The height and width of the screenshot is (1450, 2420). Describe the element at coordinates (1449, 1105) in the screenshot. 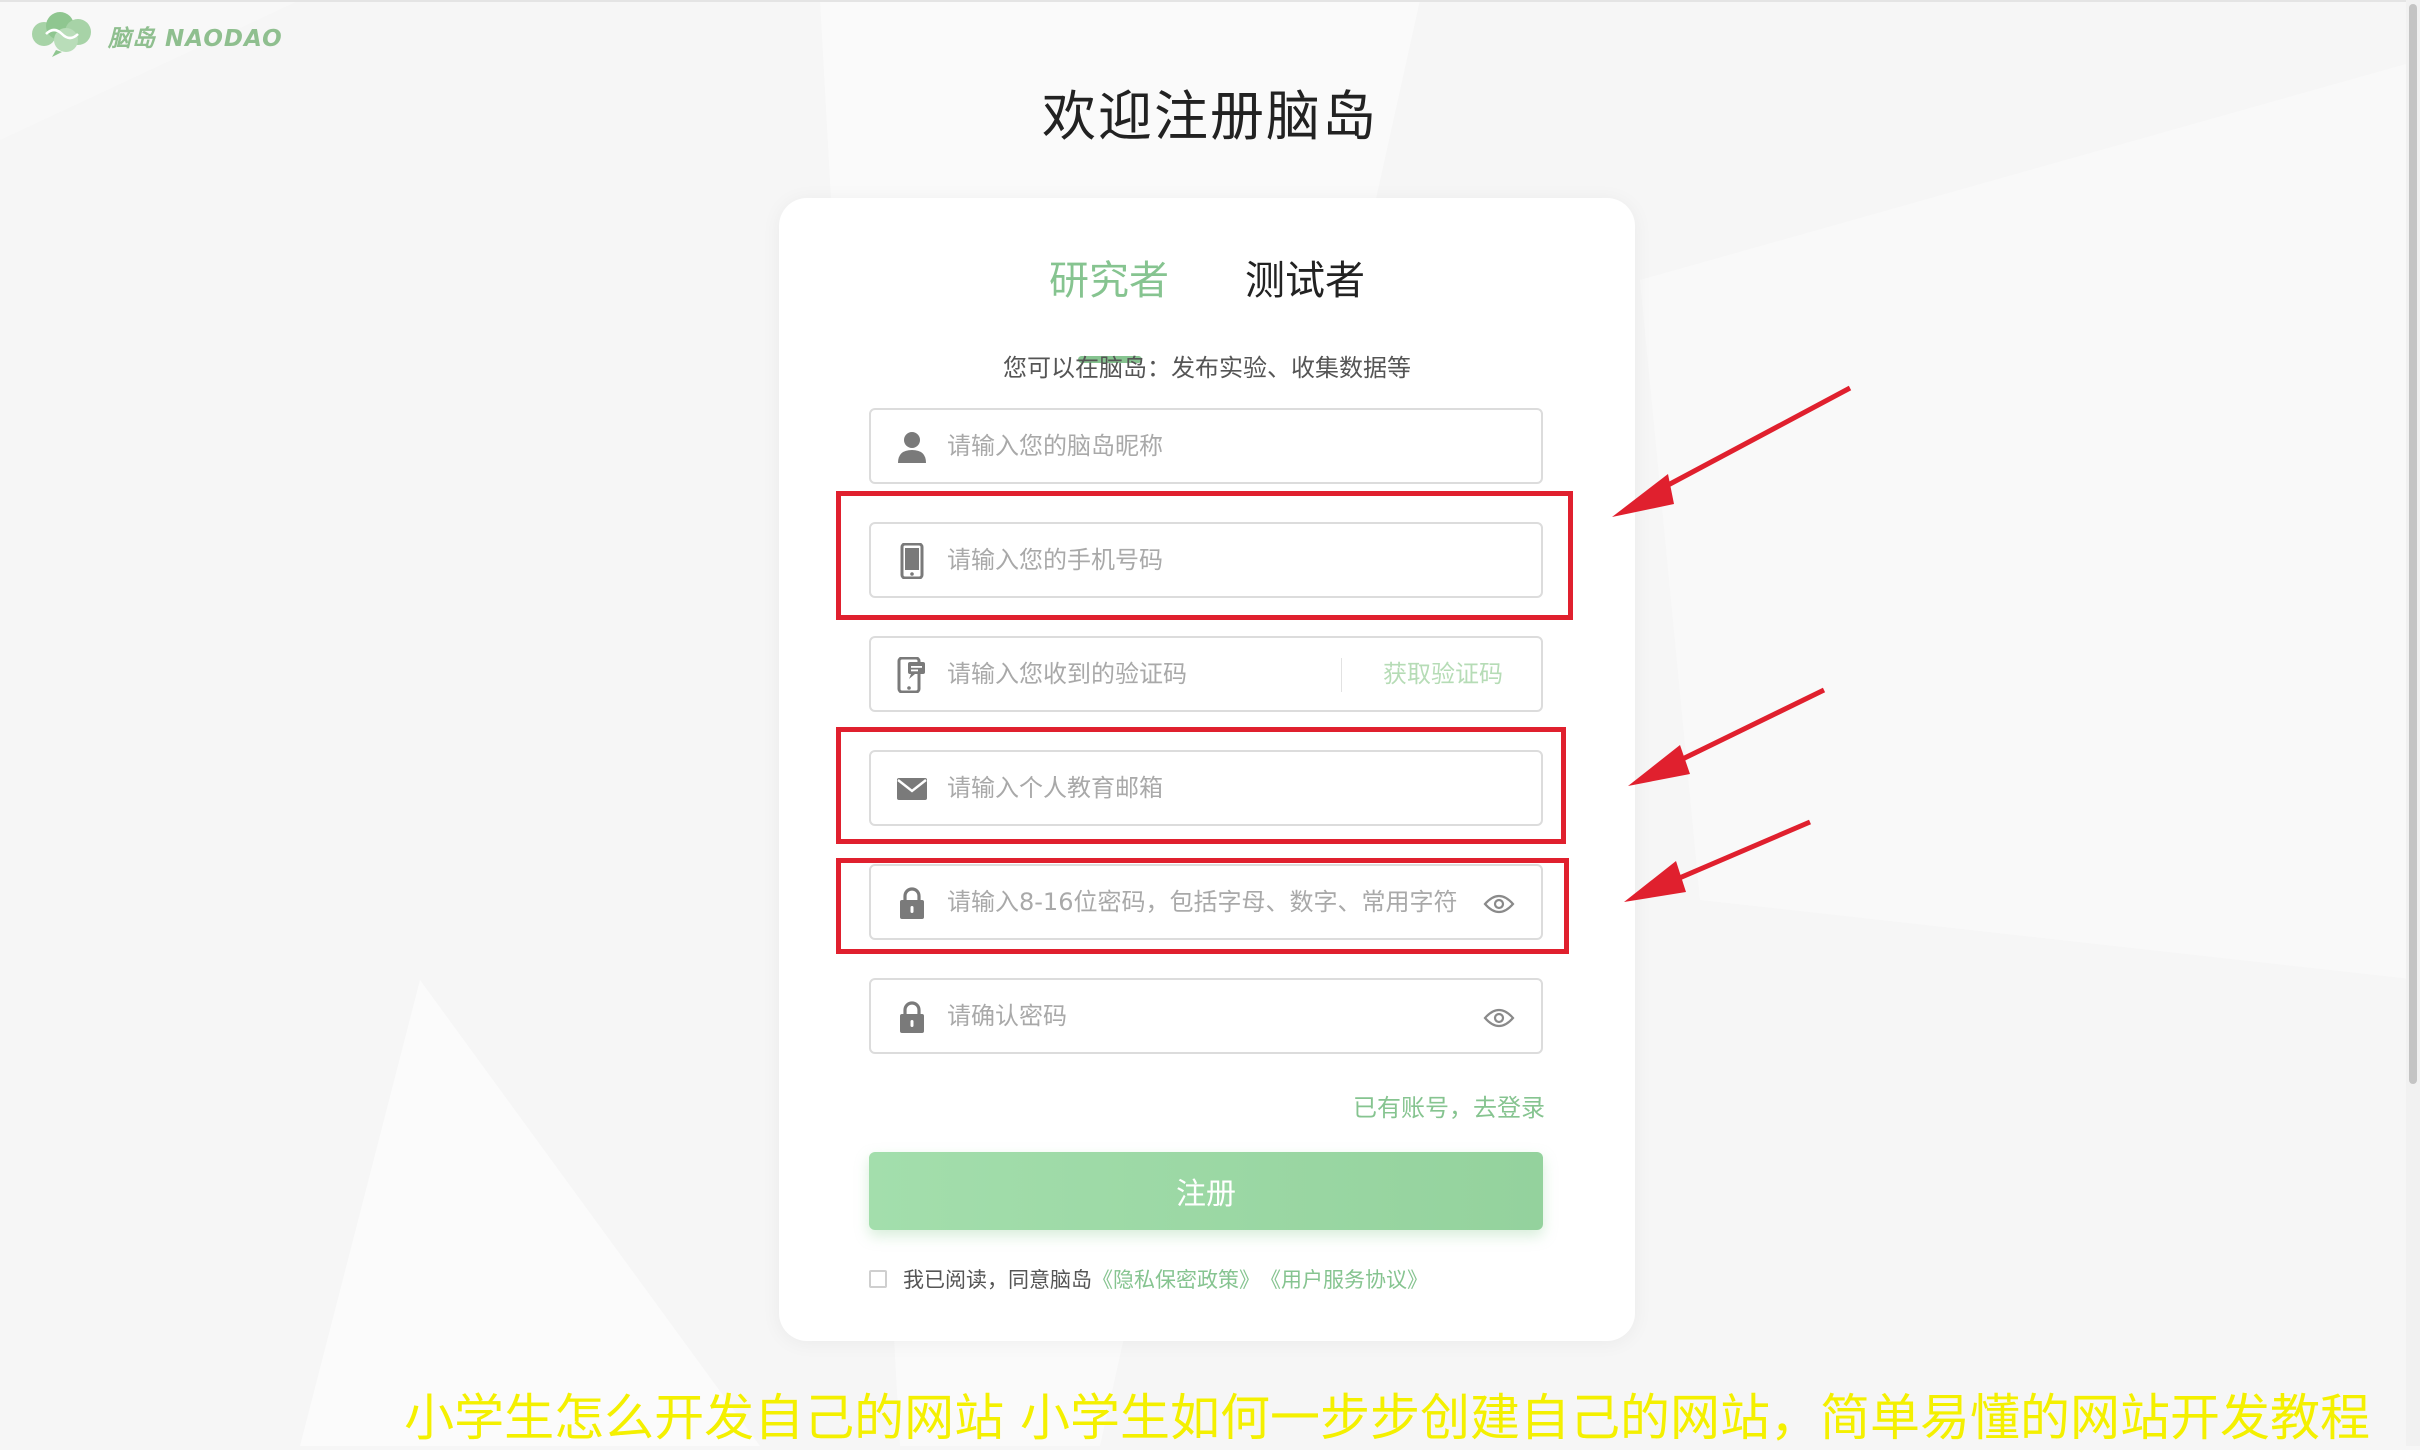

I see `login-link: 已有账号，去登录` at that location.